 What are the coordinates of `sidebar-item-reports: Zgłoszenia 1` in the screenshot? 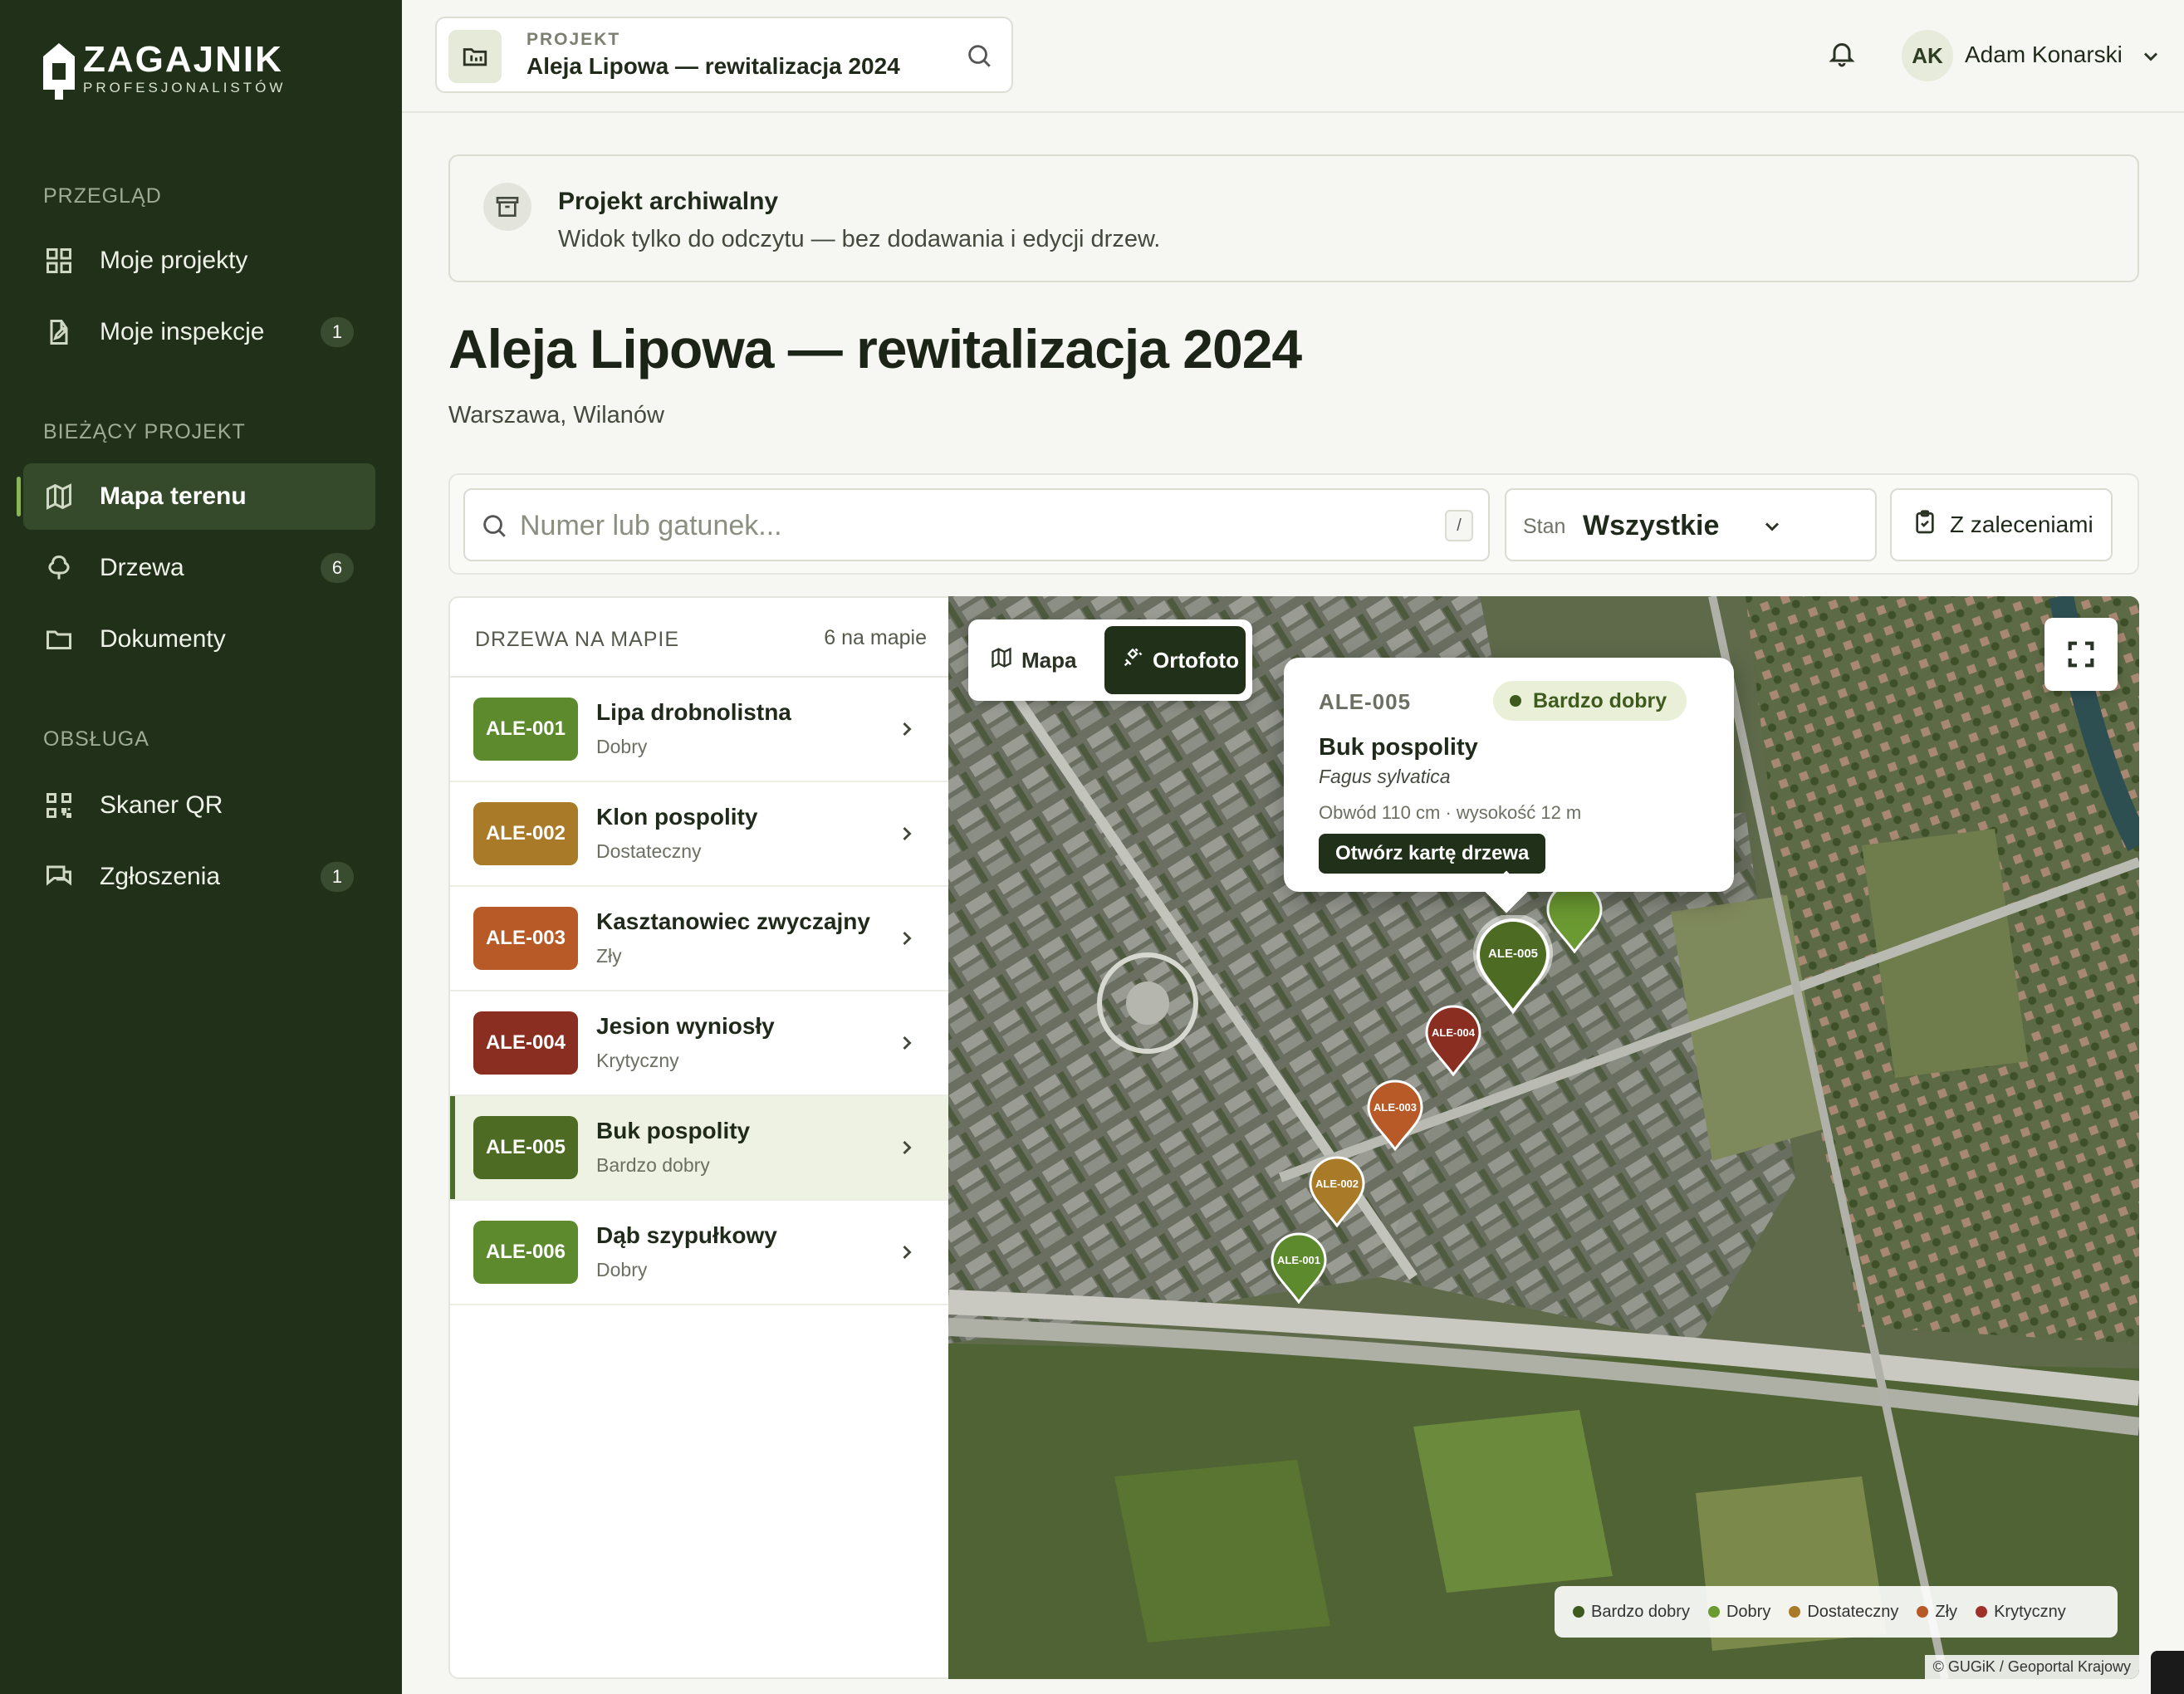 It's located at (199, 877).